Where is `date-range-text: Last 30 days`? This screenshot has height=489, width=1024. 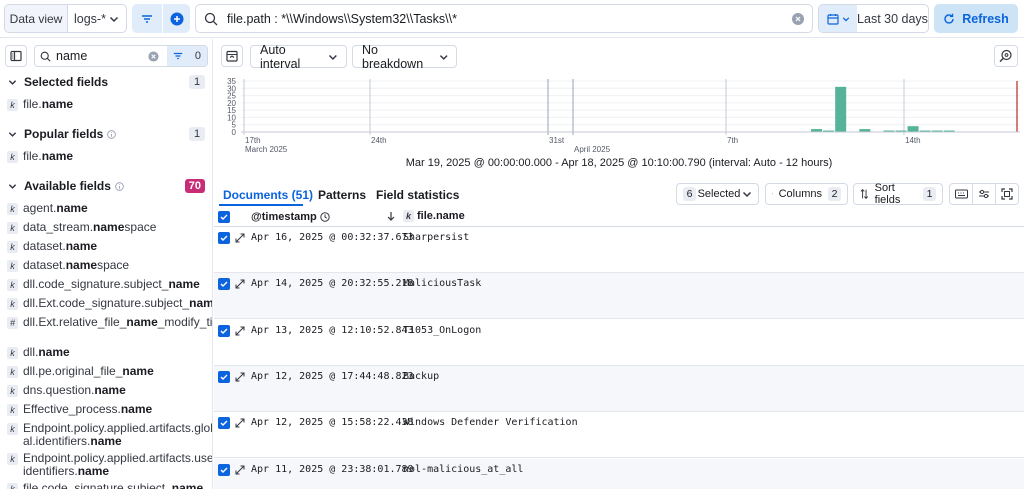 date-range-text: Last 30 days is located at coordinates (892, 18).